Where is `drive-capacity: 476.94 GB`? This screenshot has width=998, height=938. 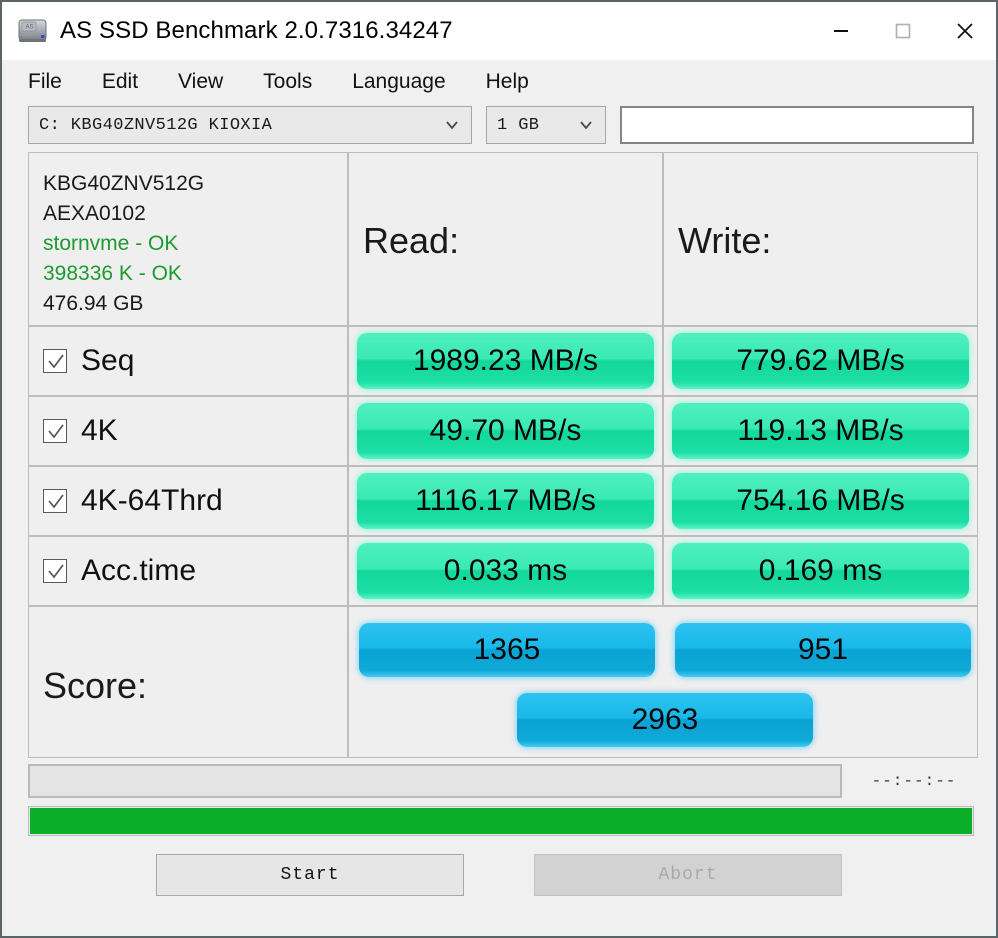
drive-capacity: 476.94 GB is located at coordinates (93, 303).